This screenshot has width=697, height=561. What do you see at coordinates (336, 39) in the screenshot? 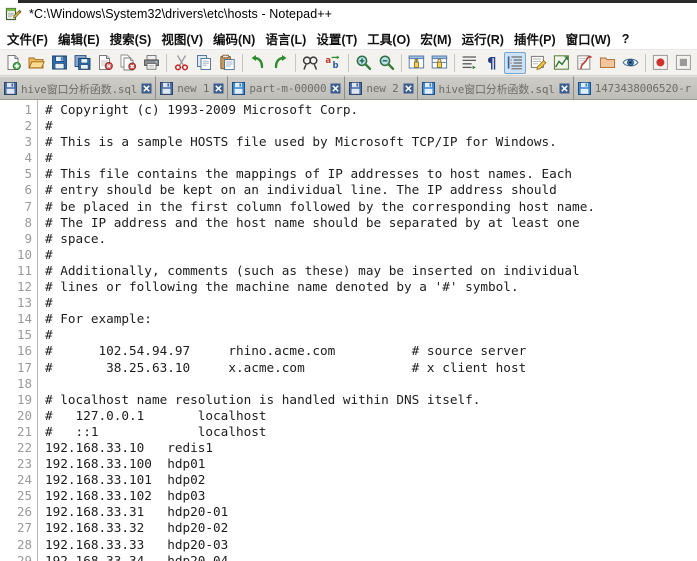
I see `menu-settings: 设置(T)` at bounding box center [336, 39].